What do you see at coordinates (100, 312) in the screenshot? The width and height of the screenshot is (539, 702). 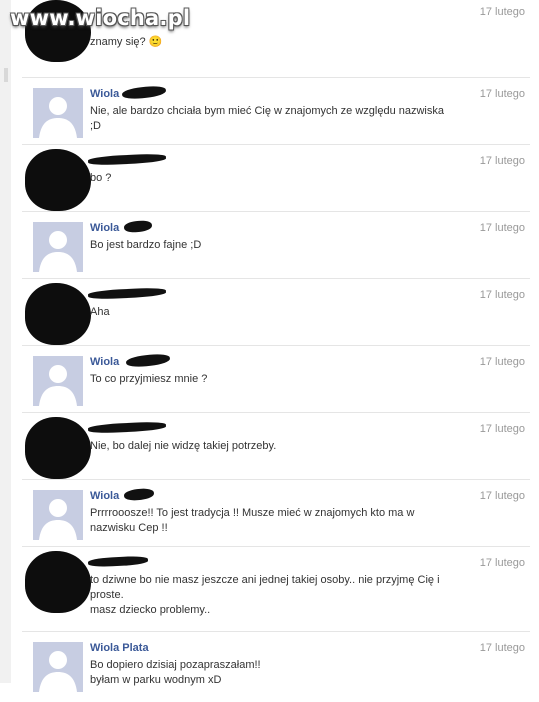 I see `message-text: Aha` at bounding box center [100, 312].